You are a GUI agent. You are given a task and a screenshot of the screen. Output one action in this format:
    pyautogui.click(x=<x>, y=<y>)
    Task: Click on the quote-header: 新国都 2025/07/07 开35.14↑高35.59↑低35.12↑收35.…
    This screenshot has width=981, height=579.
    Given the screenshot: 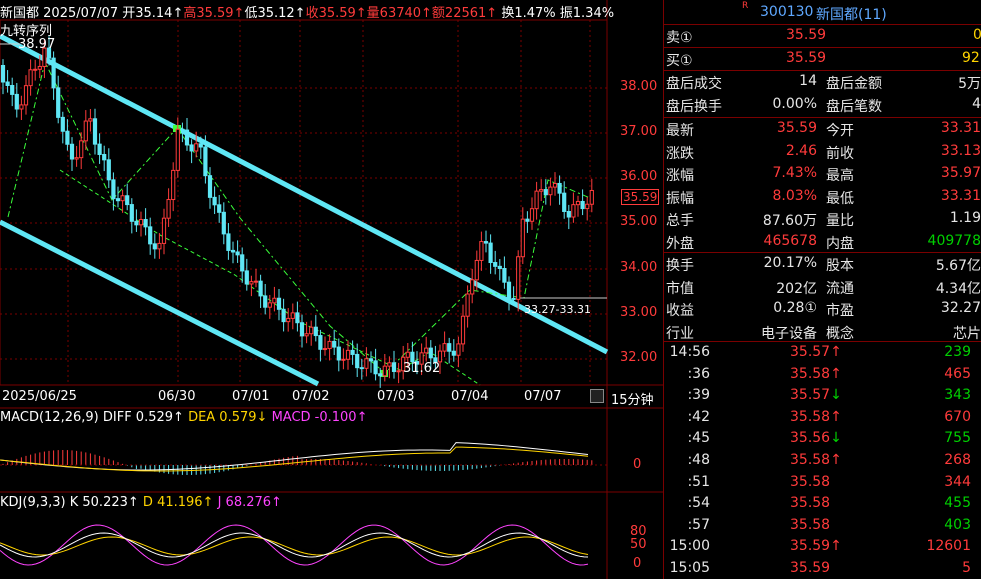 What is the action you would take?
    pyautogui.click(x=307, y=11)
    